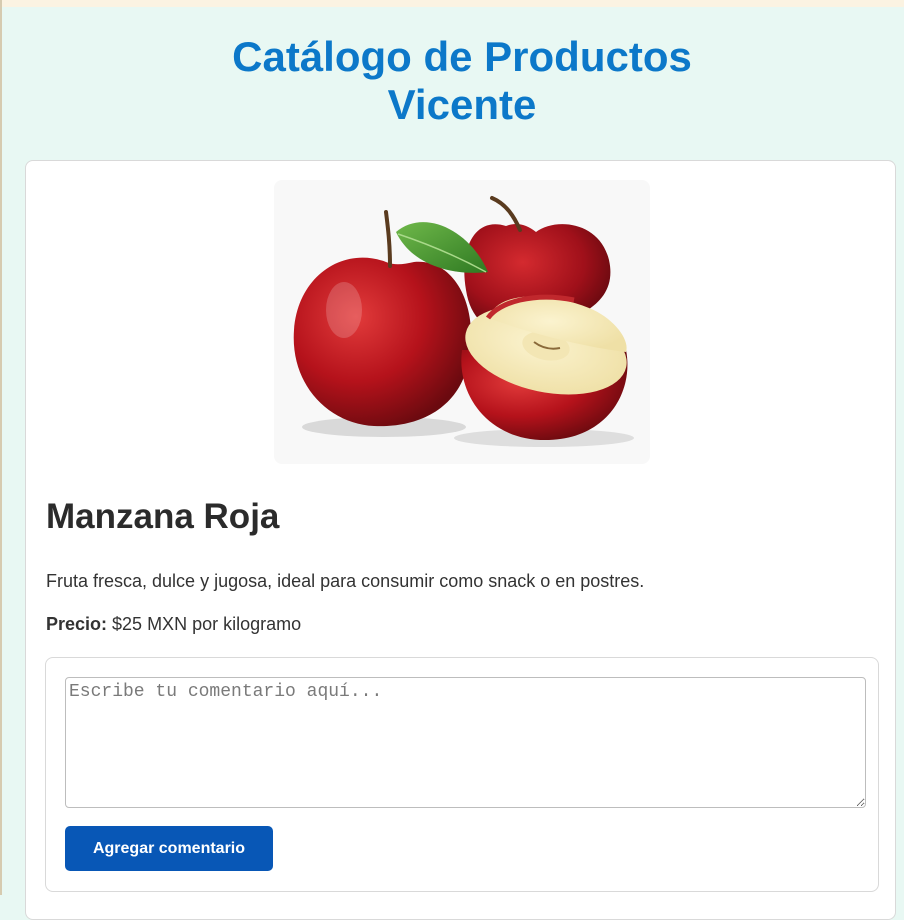 The image size is (904, 920). Describe the element at coordinates (1, 447) in the screenshot. I see `window-left-edge` at that location.